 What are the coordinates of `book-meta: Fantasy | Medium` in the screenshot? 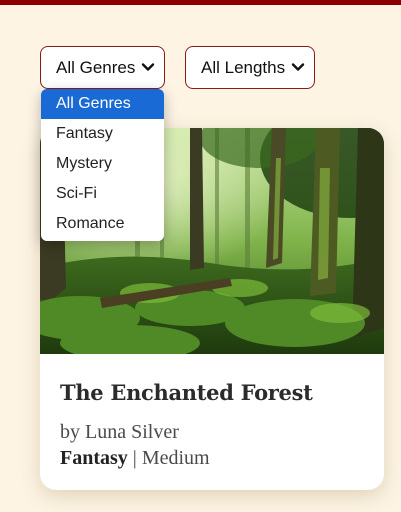 It's located at (135, 458).